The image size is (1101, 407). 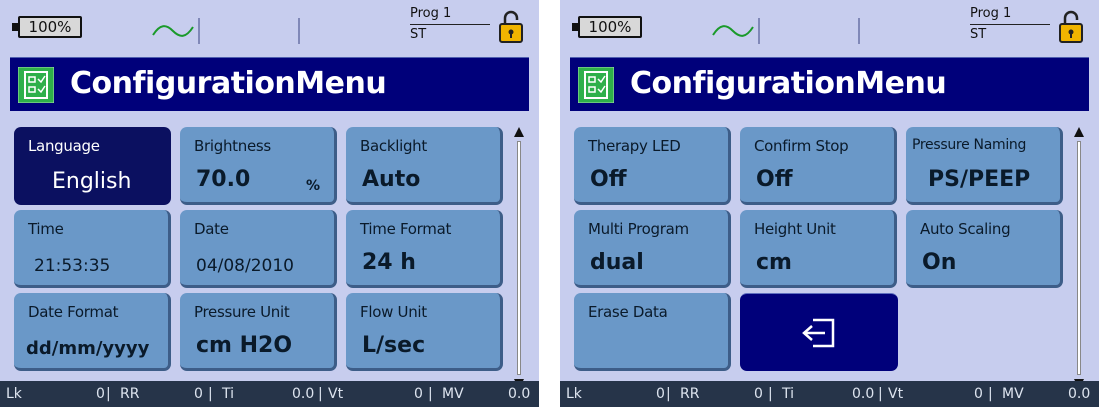 I want to click on tile-value: dd/mm/yyyy, so click(x=88, y=348).